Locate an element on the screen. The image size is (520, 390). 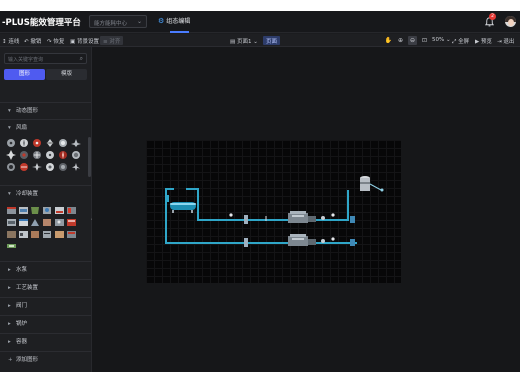
top-header: -PLUS能效管理平台 能方能耗中心 ⌄ ⚙ 组态编辑 2 is located at coordinates (260, 22).